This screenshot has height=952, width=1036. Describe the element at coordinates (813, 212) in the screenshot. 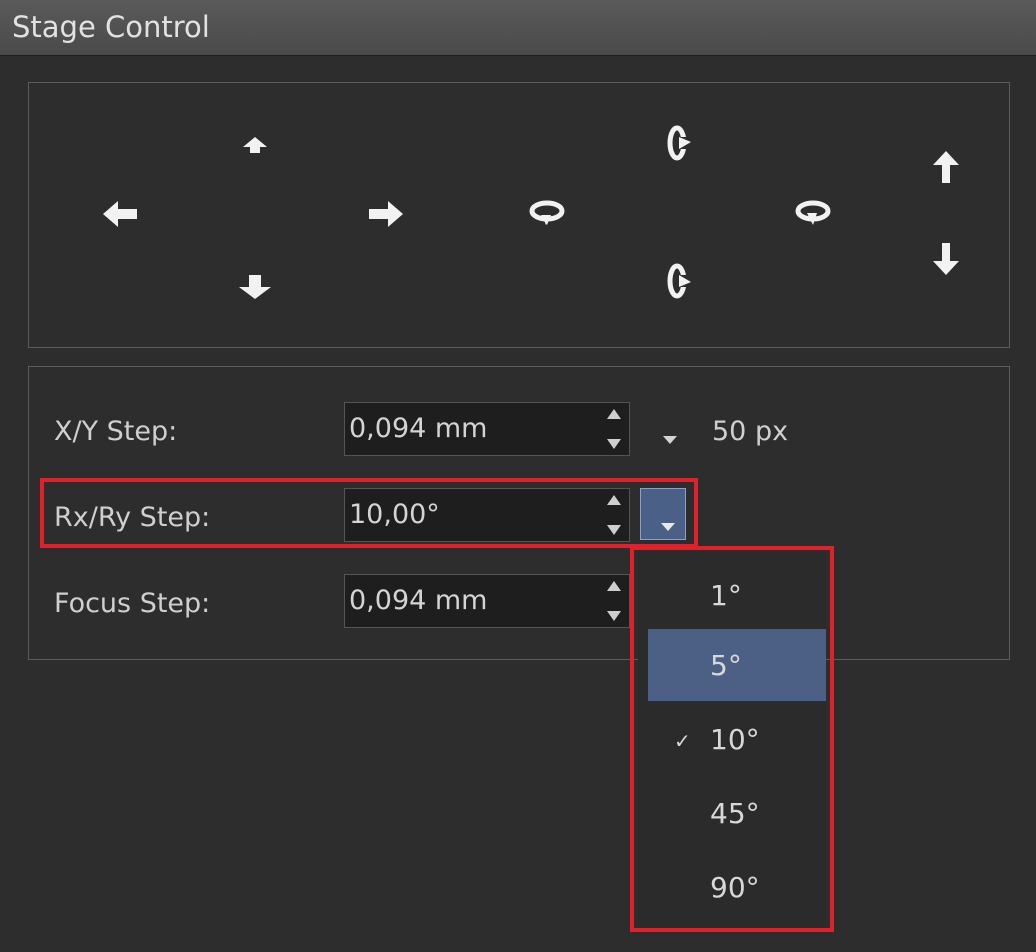

I see `rotate-ccw-horizontal-icon` at that location.